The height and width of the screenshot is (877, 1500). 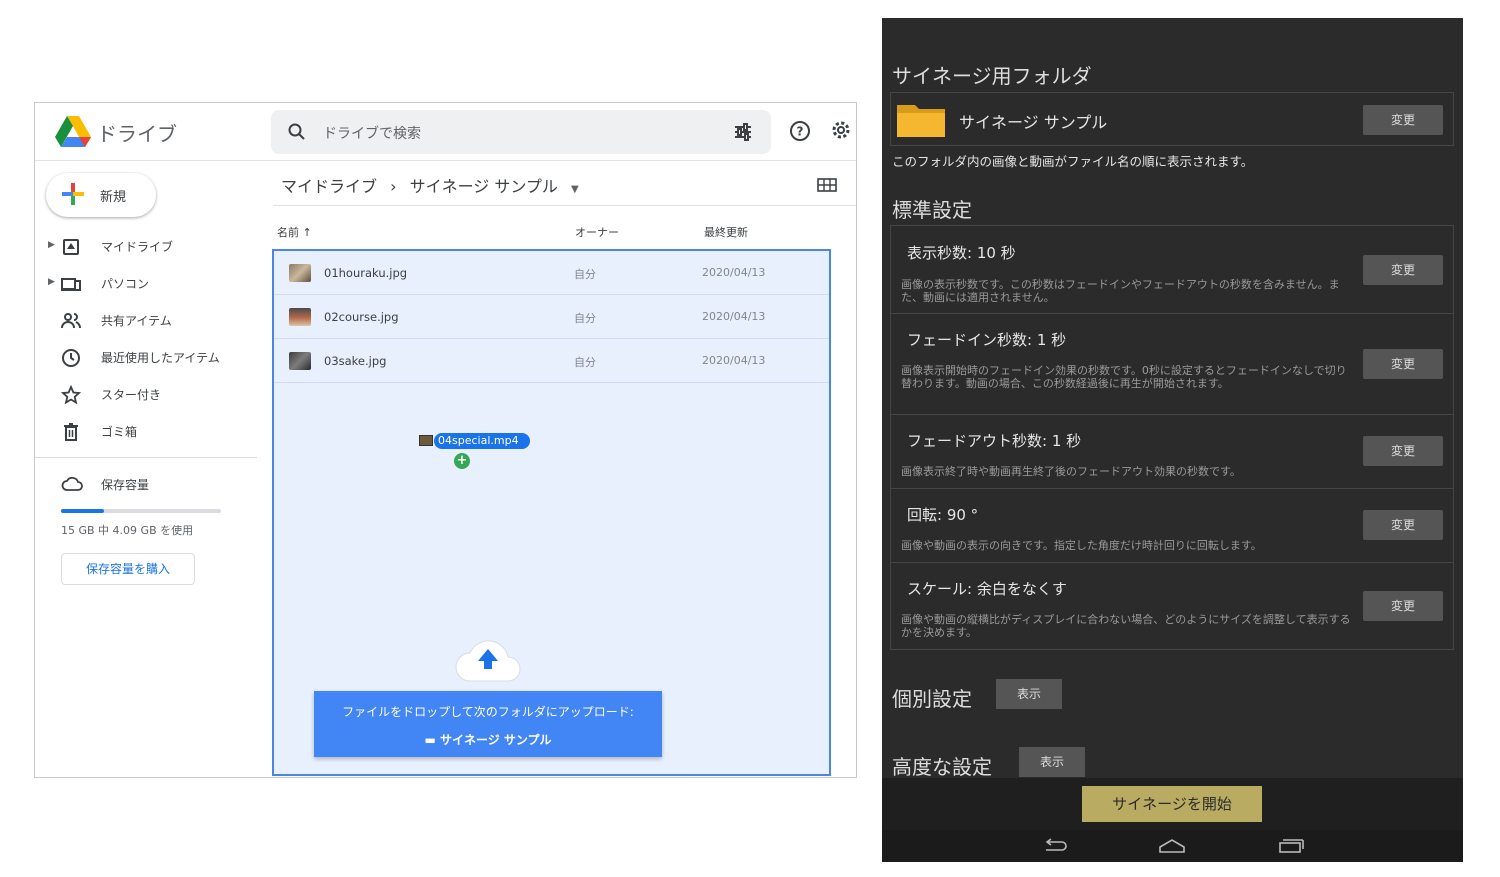 I want to click on back-icon, so click(x=1055, y=846).